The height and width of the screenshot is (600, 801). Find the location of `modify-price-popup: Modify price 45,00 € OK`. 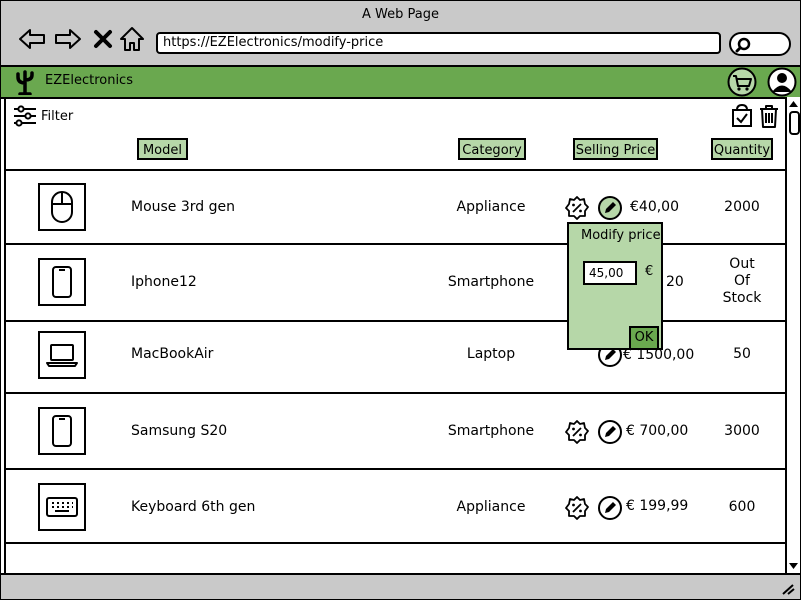

modify-price-popup: Modify price 45,00 € OK is located at coordinates (615, 286).